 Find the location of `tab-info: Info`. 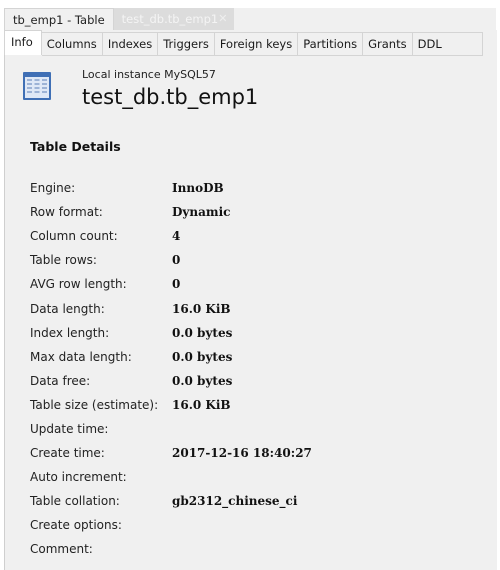

tab-info: Info is located at coordinates (23, 42).